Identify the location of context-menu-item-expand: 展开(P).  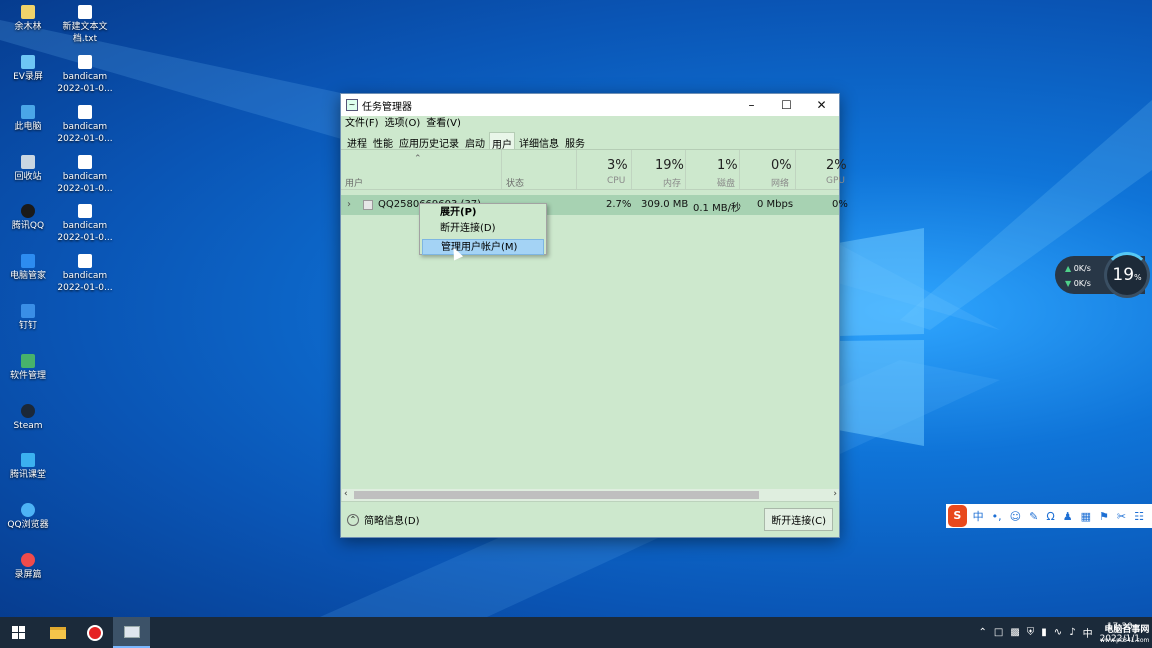
(483, 213).